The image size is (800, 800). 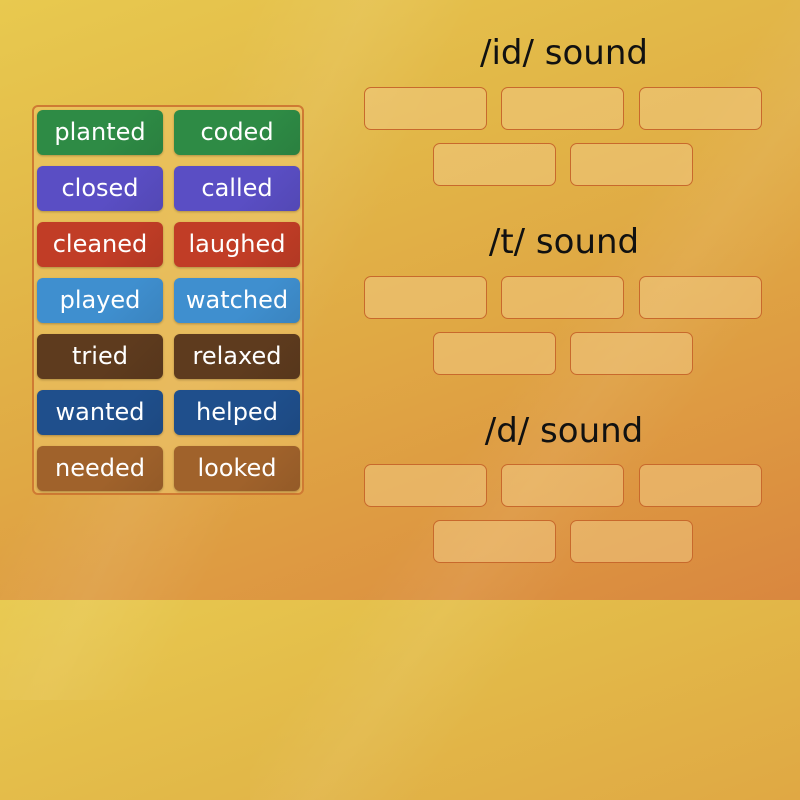 I want to click on group-heading-t: /t/ sound, so click(x=564, y=242).